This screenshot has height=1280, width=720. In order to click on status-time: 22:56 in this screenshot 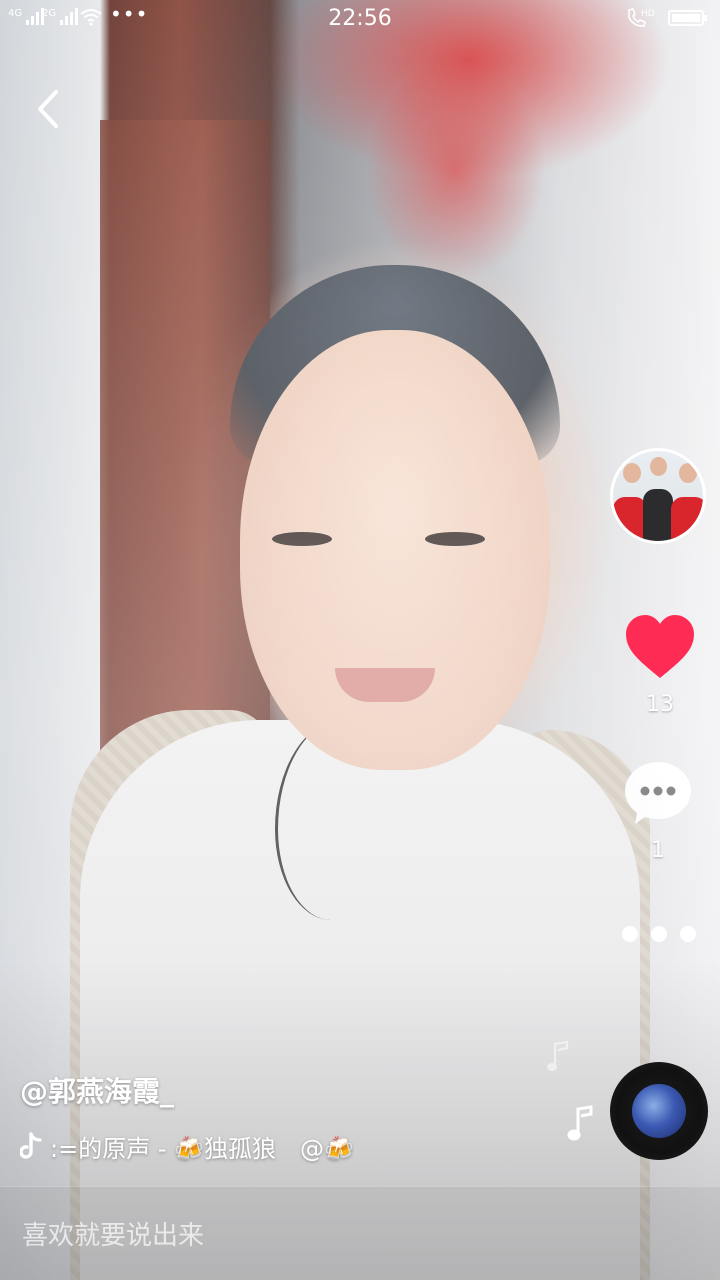, I will do `click(360, 18)`.